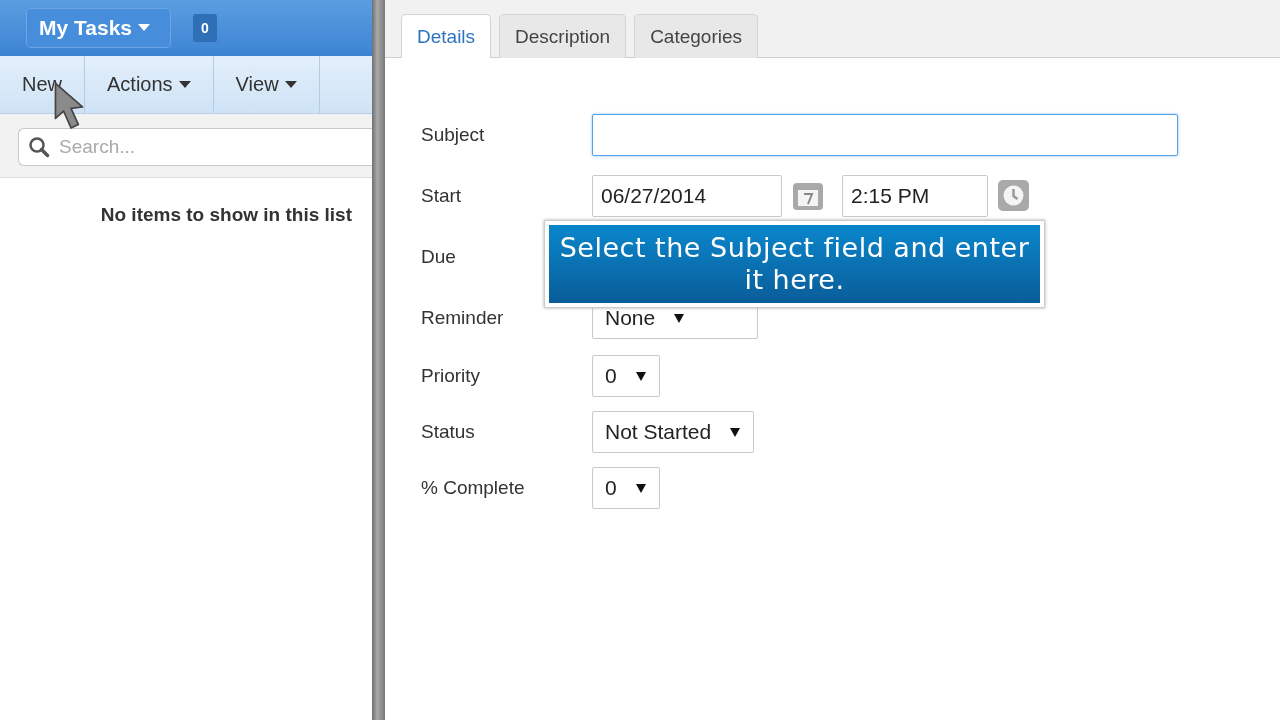 This screenshot has height=720, width=1280. Describe the element at coordinates (808, 195) in the screenshot. I see `calendar-icon` at that location.